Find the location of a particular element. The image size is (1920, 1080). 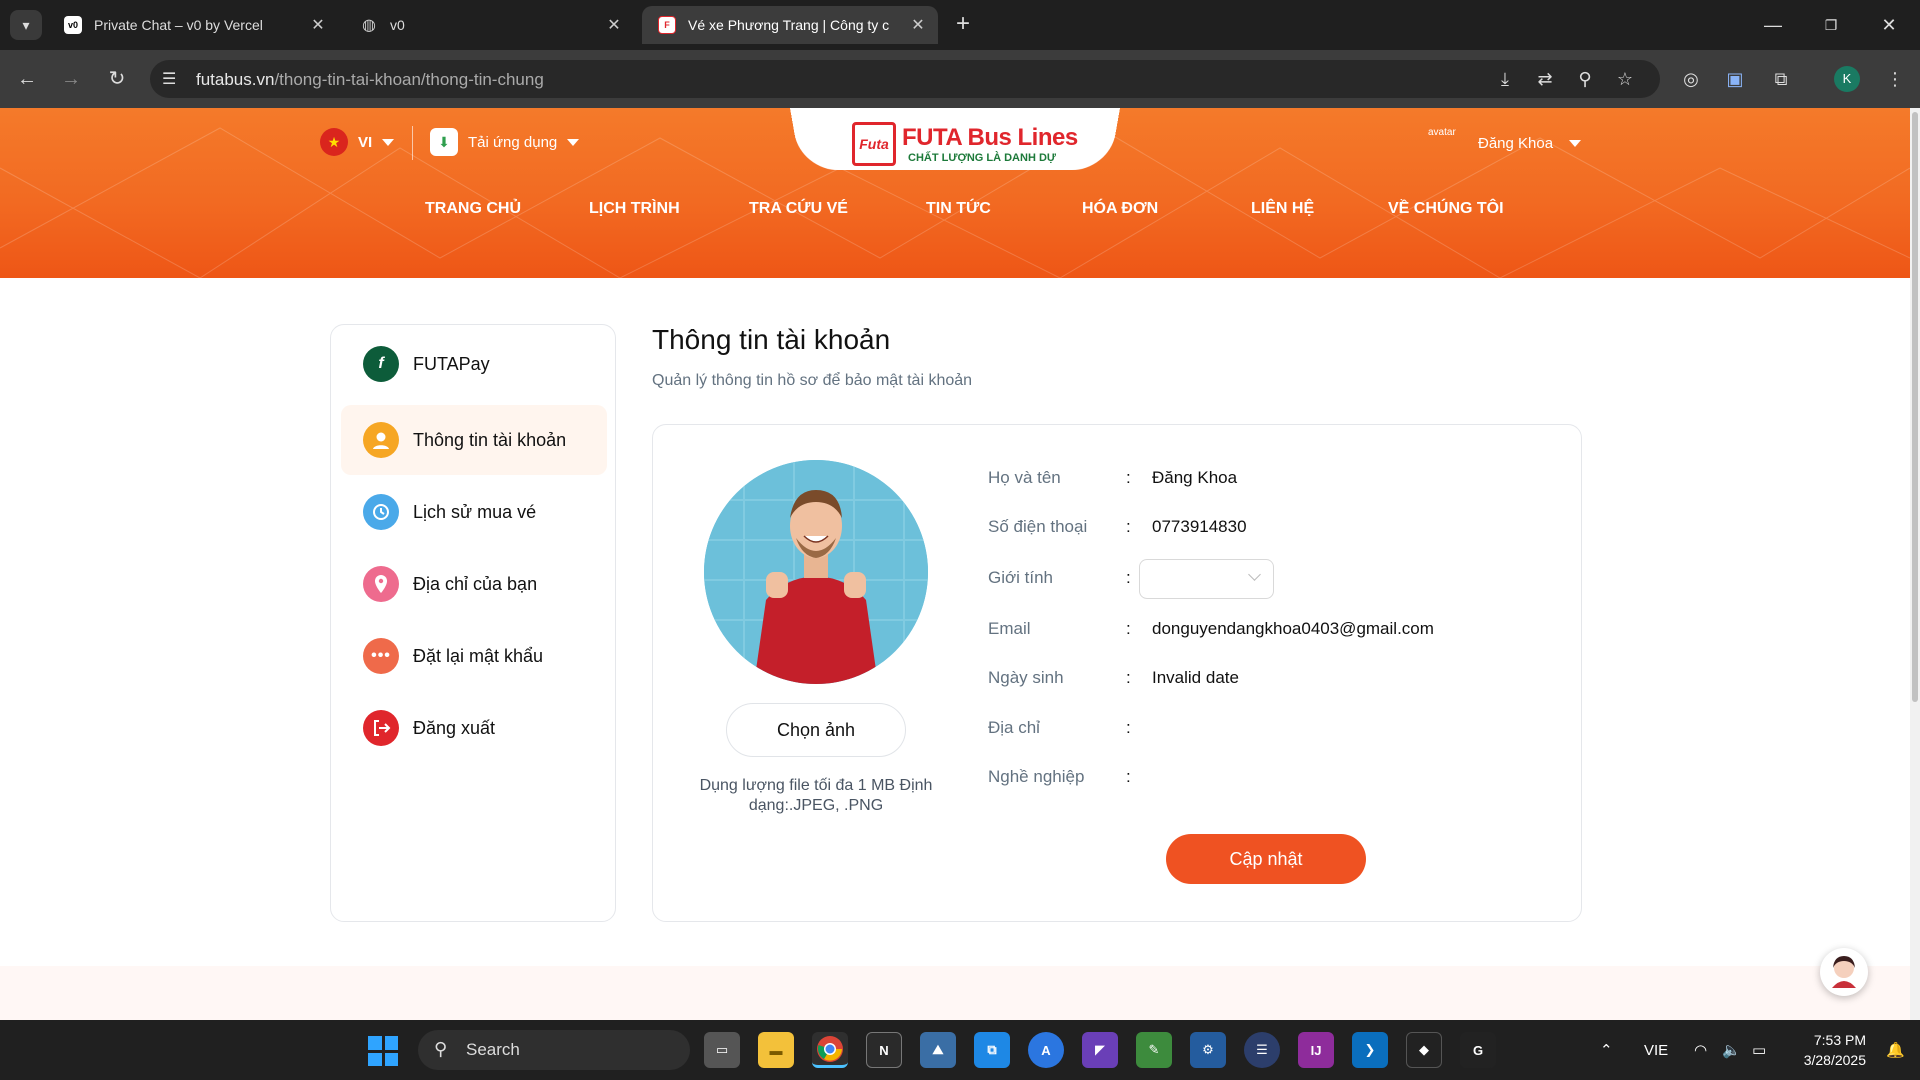

language-selector: ★ VI is located at coordinates (357, 142).